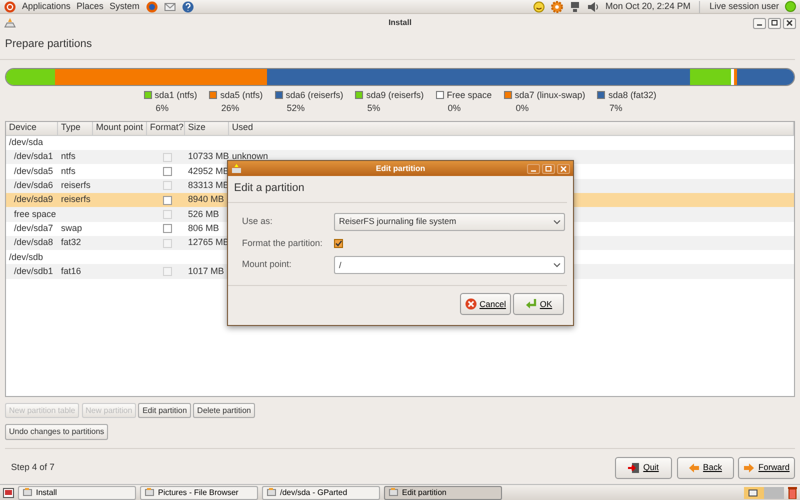  What do you see at coordinates (530, 304) in the screenshot?
I see `enter-arrow-icon` at bounding box center [530, 304].